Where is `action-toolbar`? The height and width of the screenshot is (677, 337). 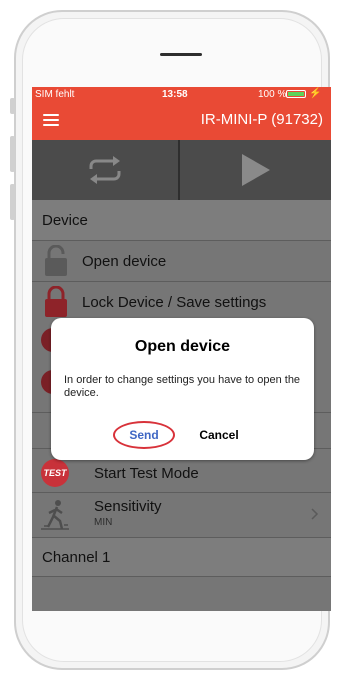
action-toolbar is located at coordinates (181, 170).